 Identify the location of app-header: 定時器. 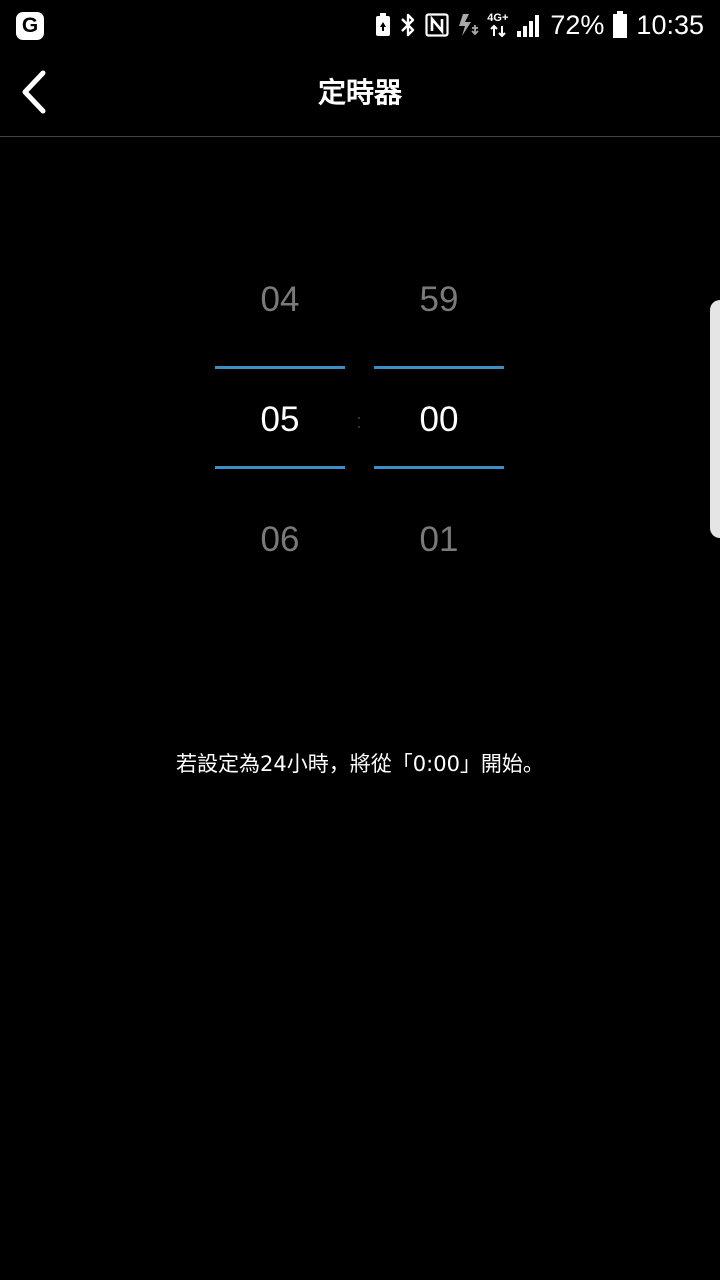
(360, 93).